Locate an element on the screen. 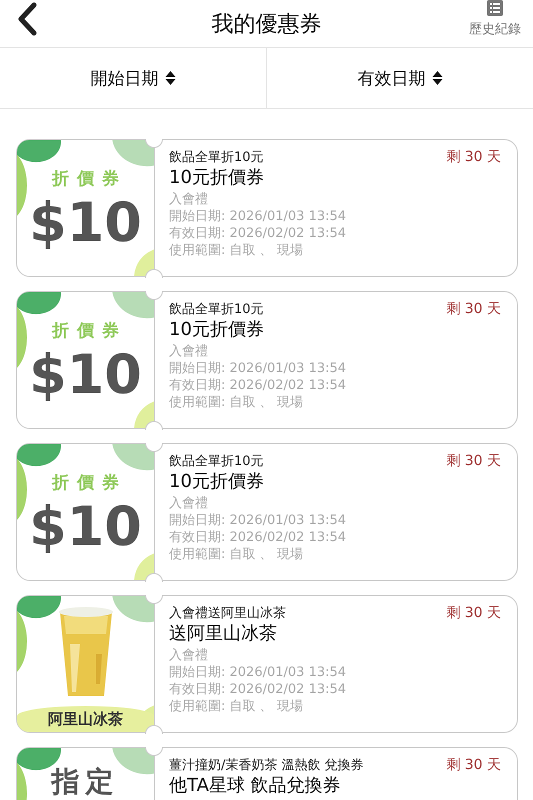 This screenshot has width=533, height=800. back-icon is located at coordinates (27, 19).